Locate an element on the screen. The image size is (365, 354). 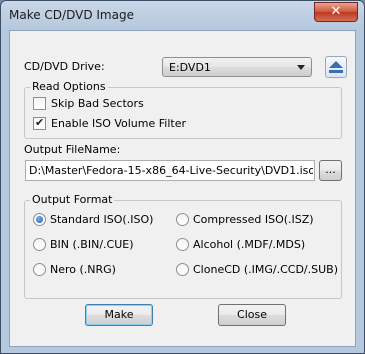
format-label-standard-iso: Standard ISO(.ISO) is located at coordinates (101, 219).